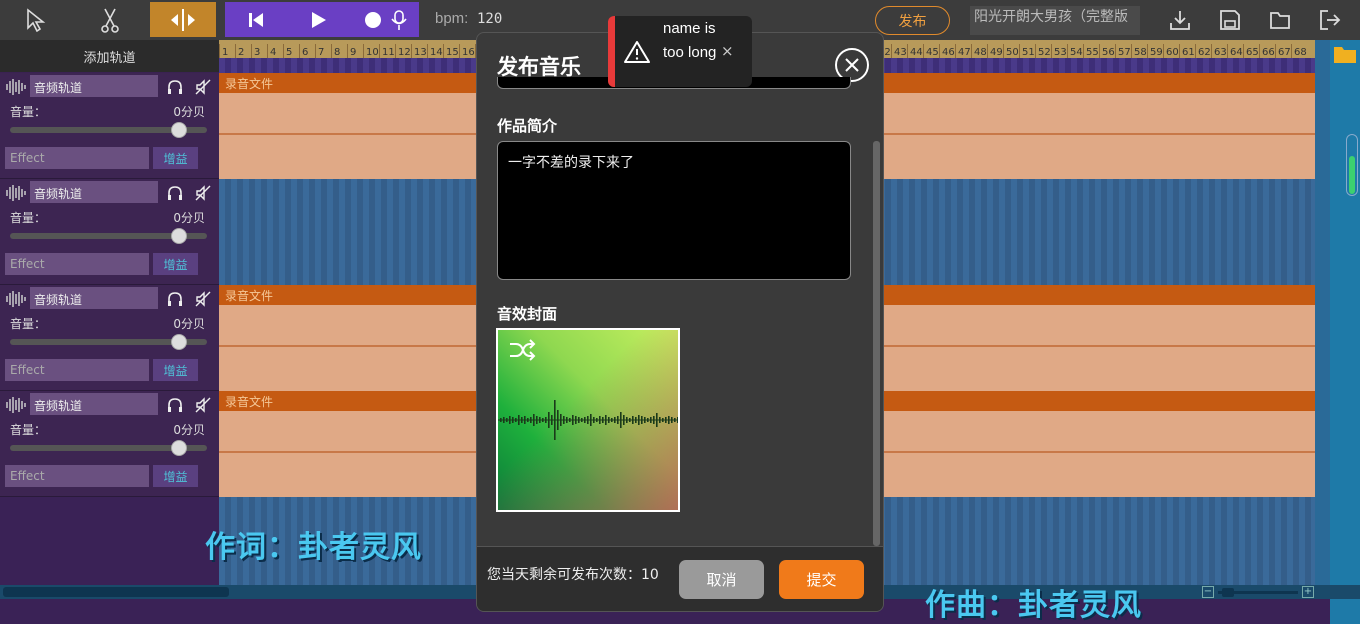  I want to click on cursor-icon, so click(36, 19).